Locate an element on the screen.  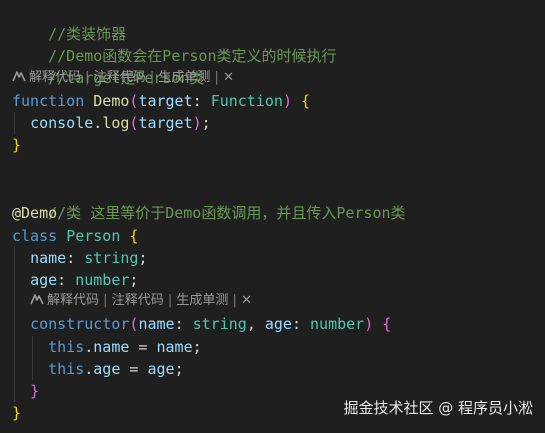
param-target: target is located at coordinates (165, 101).